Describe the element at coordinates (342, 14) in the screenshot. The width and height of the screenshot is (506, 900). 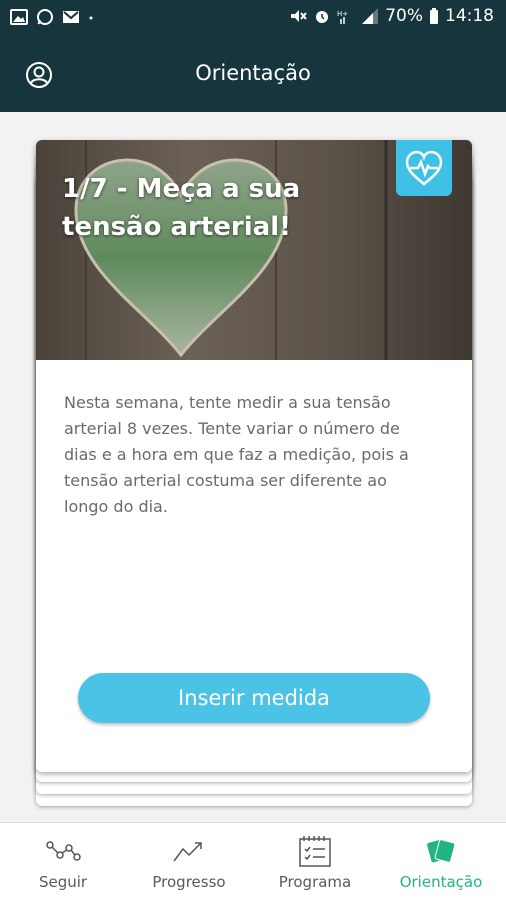
I see `svg-text: H+` at that location.